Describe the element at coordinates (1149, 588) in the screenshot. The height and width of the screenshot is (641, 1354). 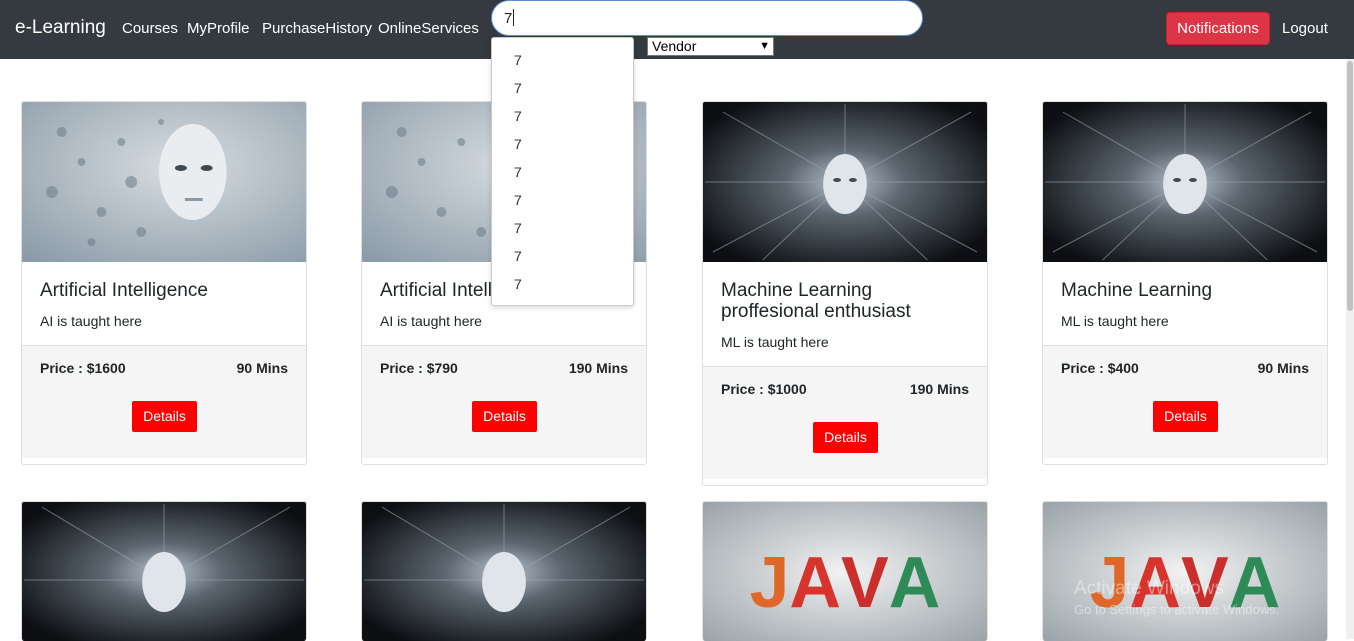
I see `watermark-title: Activate Windows` at that location.